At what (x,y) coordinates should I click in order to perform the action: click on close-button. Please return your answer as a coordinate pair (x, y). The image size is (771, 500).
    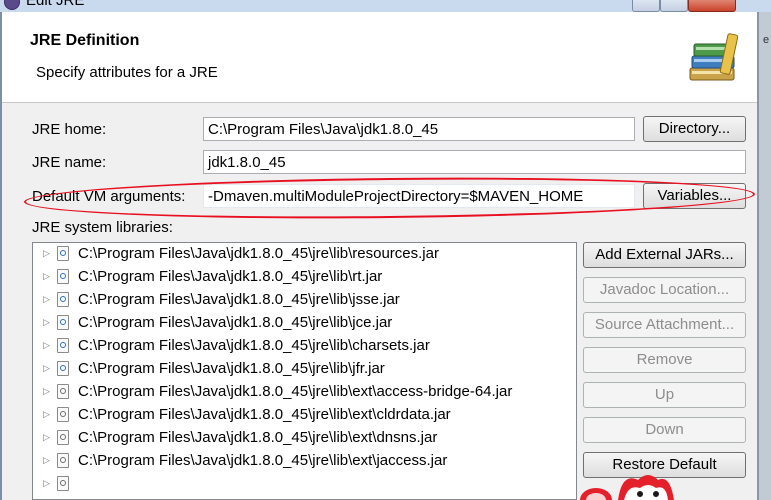
    Looking at the image, I should click on (712, 6).